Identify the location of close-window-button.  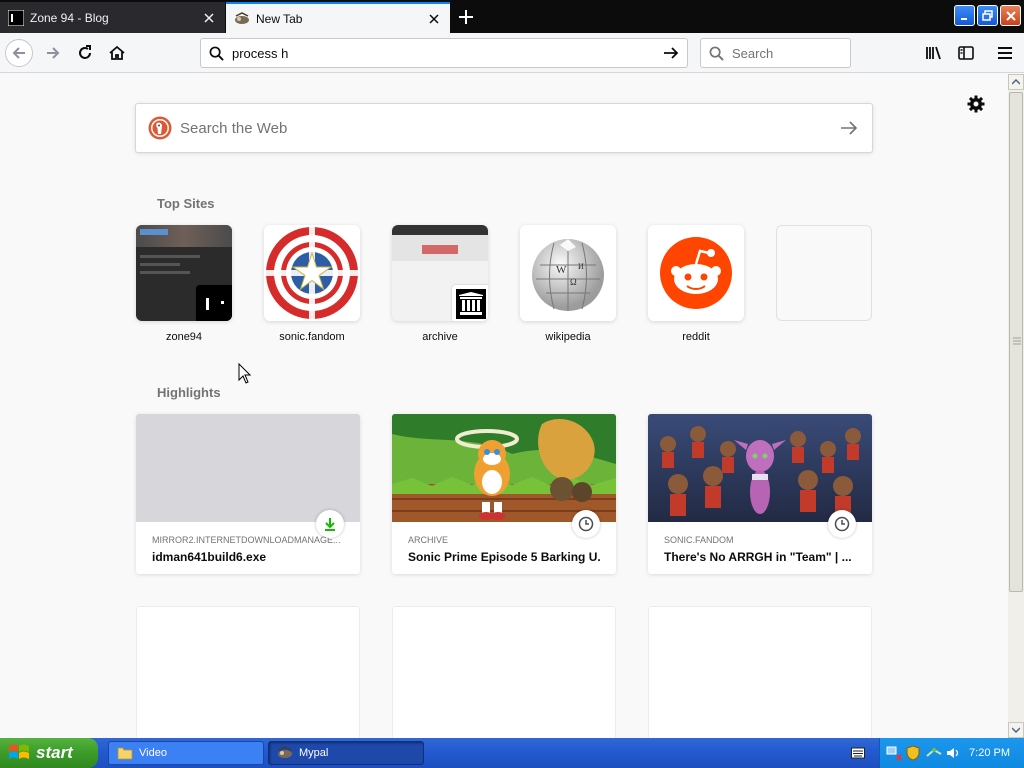
(1010, 15).